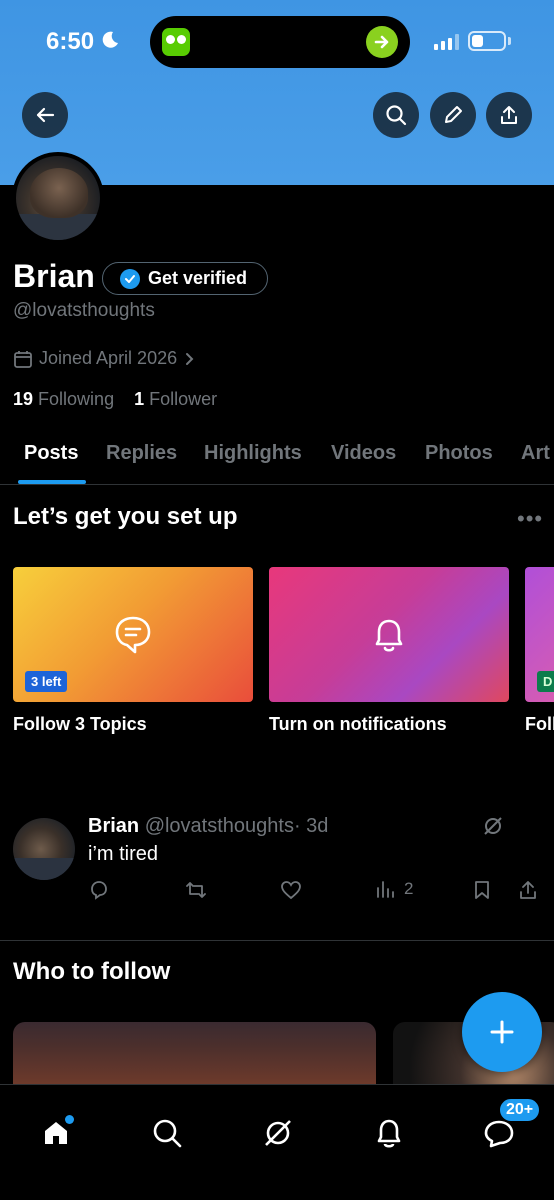 The height and width of the screenshot is (1200, 554). I want to click on battery-icon, so click(487, 41).